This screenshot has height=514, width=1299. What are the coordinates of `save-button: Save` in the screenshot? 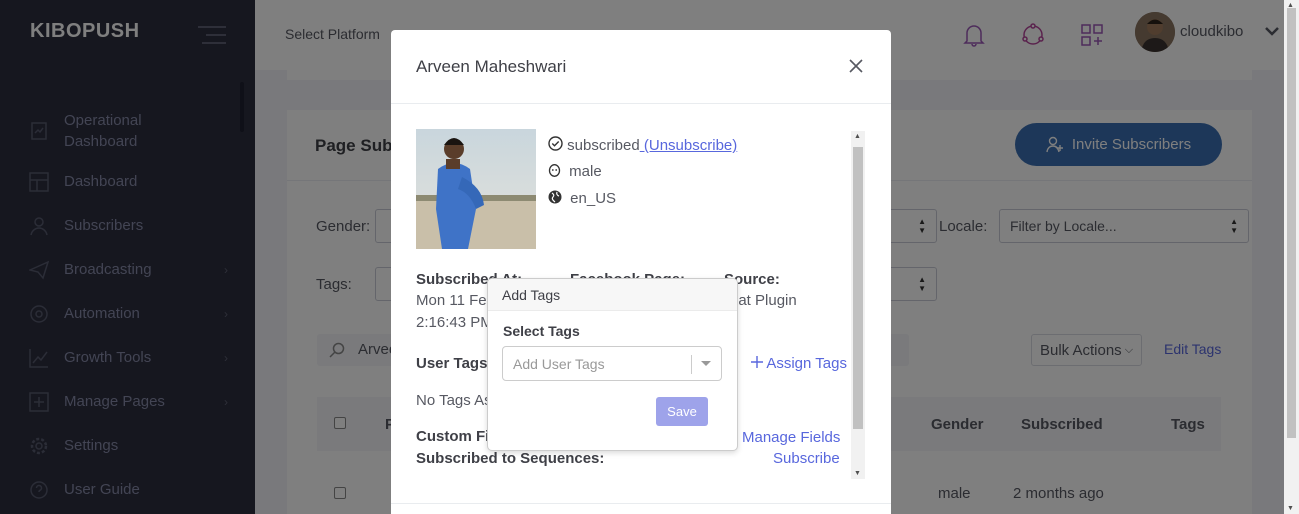 It's located at (682, 411).